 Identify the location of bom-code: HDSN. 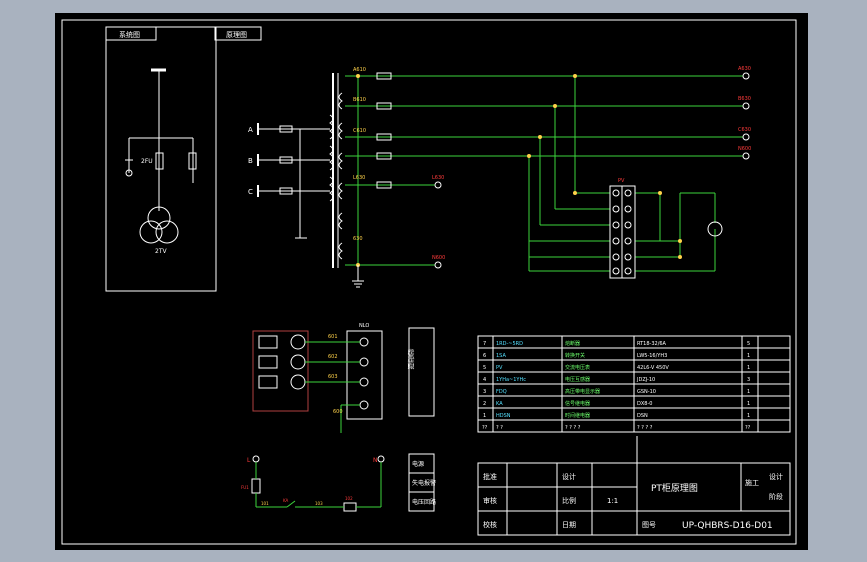
(503, 416).